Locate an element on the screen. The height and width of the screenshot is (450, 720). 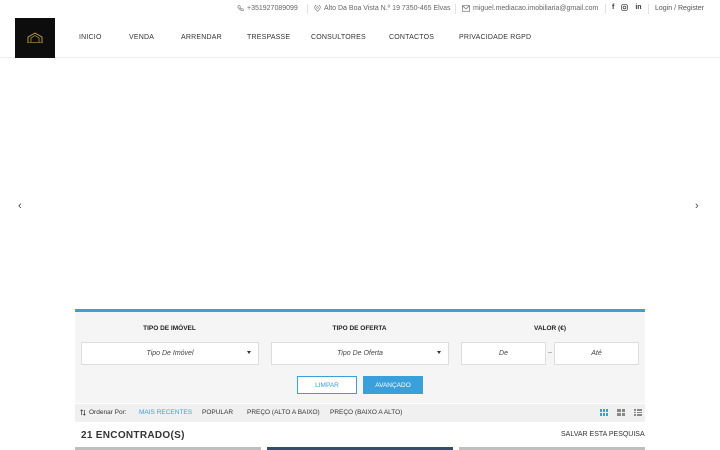
login-register-link: Login / Register is located at coordinates (679, 8).